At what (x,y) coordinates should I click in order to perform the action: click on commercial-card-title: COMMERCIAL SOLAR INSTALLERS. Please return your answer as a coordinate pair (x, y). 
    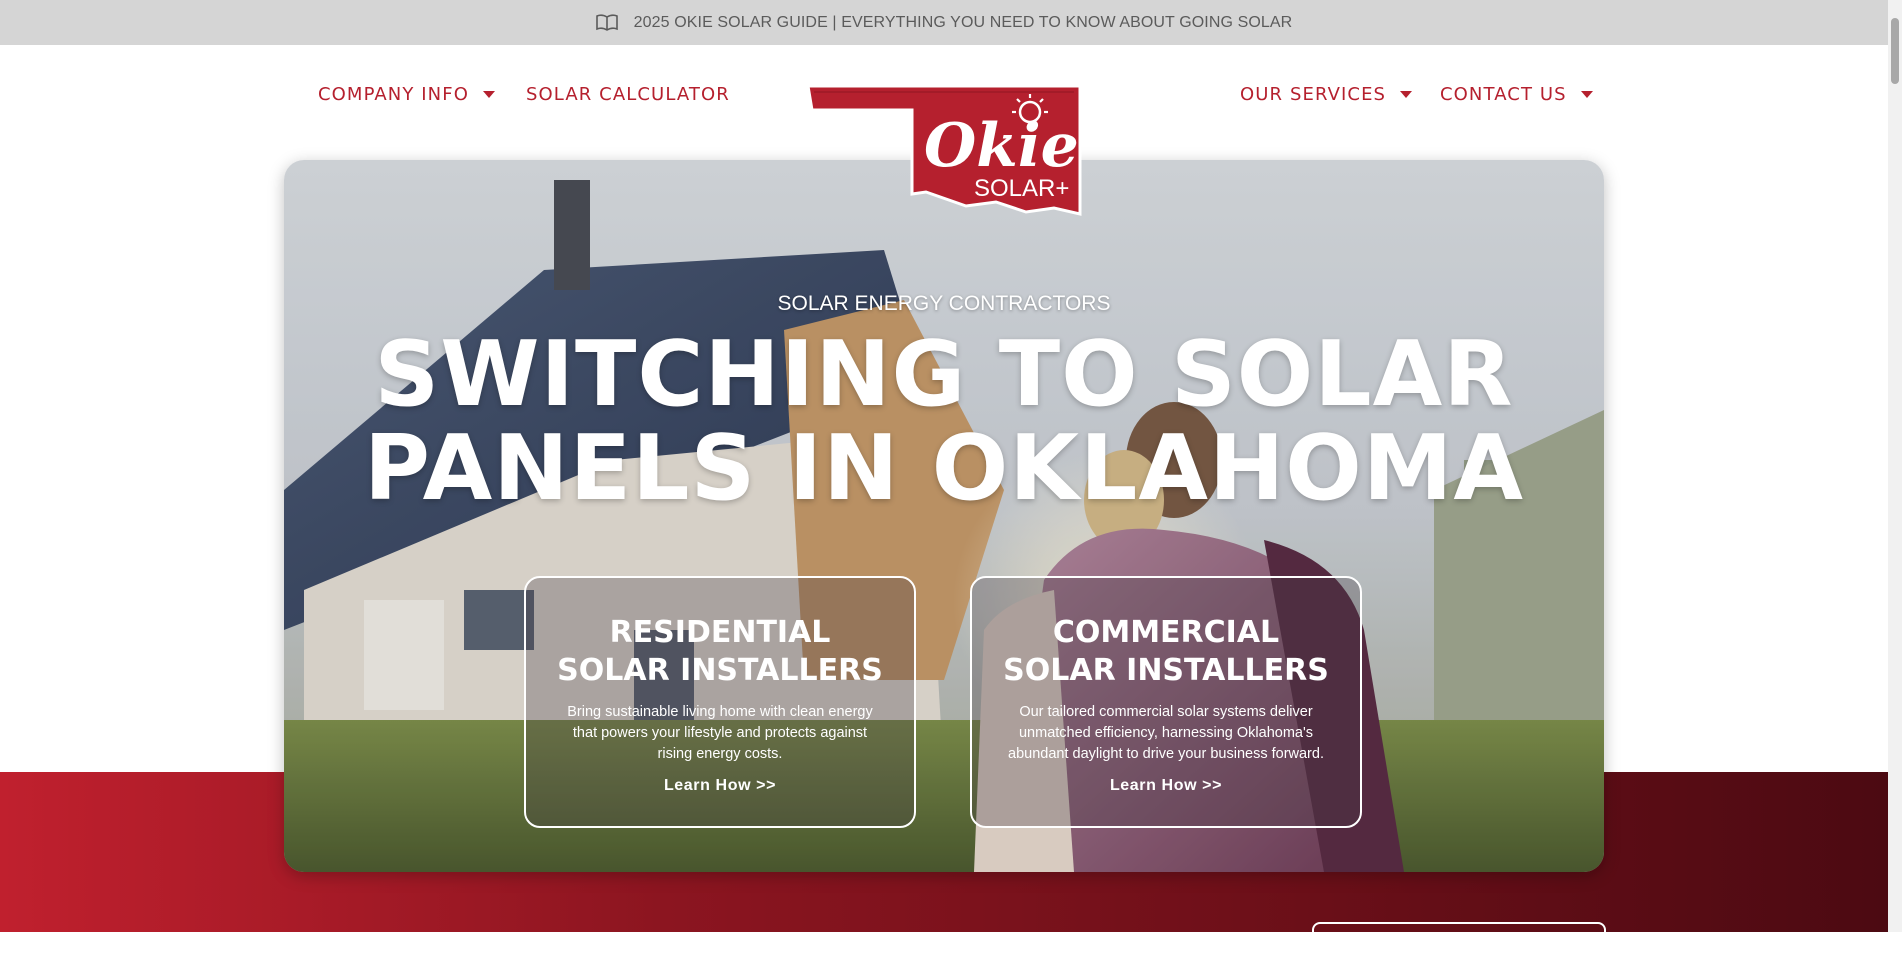
    Looking at the image, I should click on (1166, 652).